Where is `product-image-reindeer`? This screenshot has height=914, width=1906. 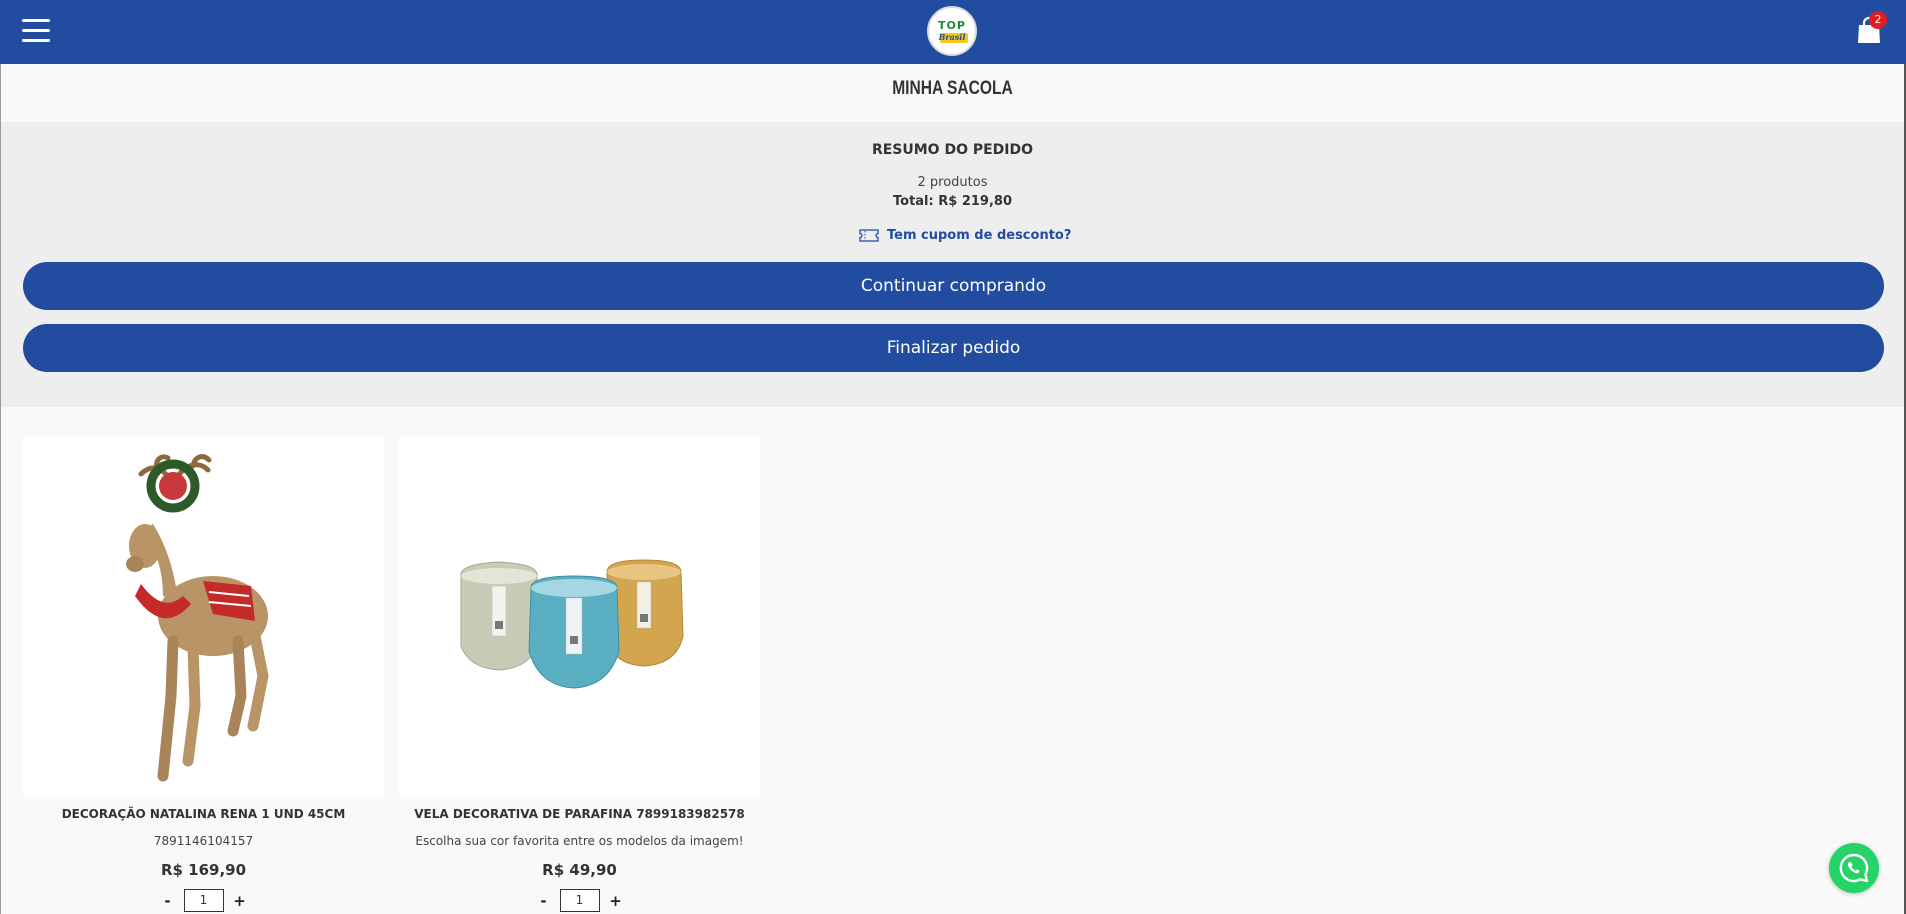
product-image-reindeer is located at coordinates (203, 616).